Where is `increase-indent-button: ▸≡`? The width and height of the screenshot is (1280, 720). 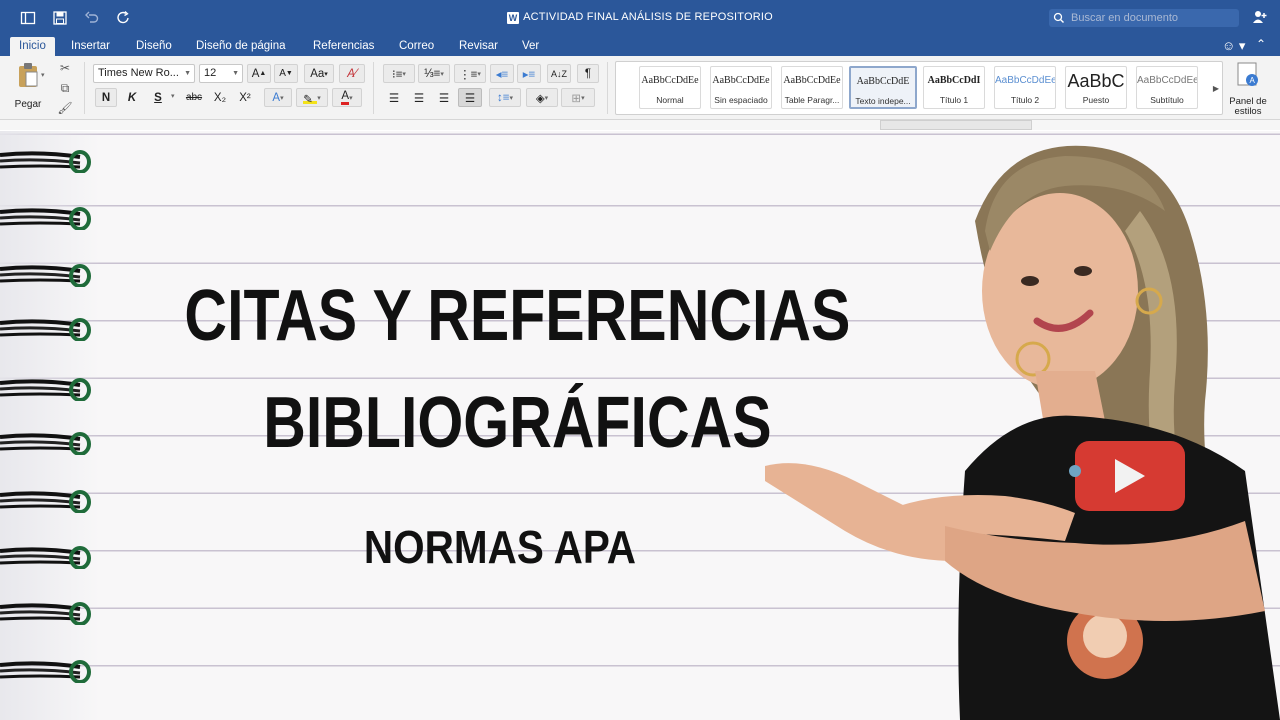
increase-indent-button: ▸≡ is located at coordinates (529, 73).